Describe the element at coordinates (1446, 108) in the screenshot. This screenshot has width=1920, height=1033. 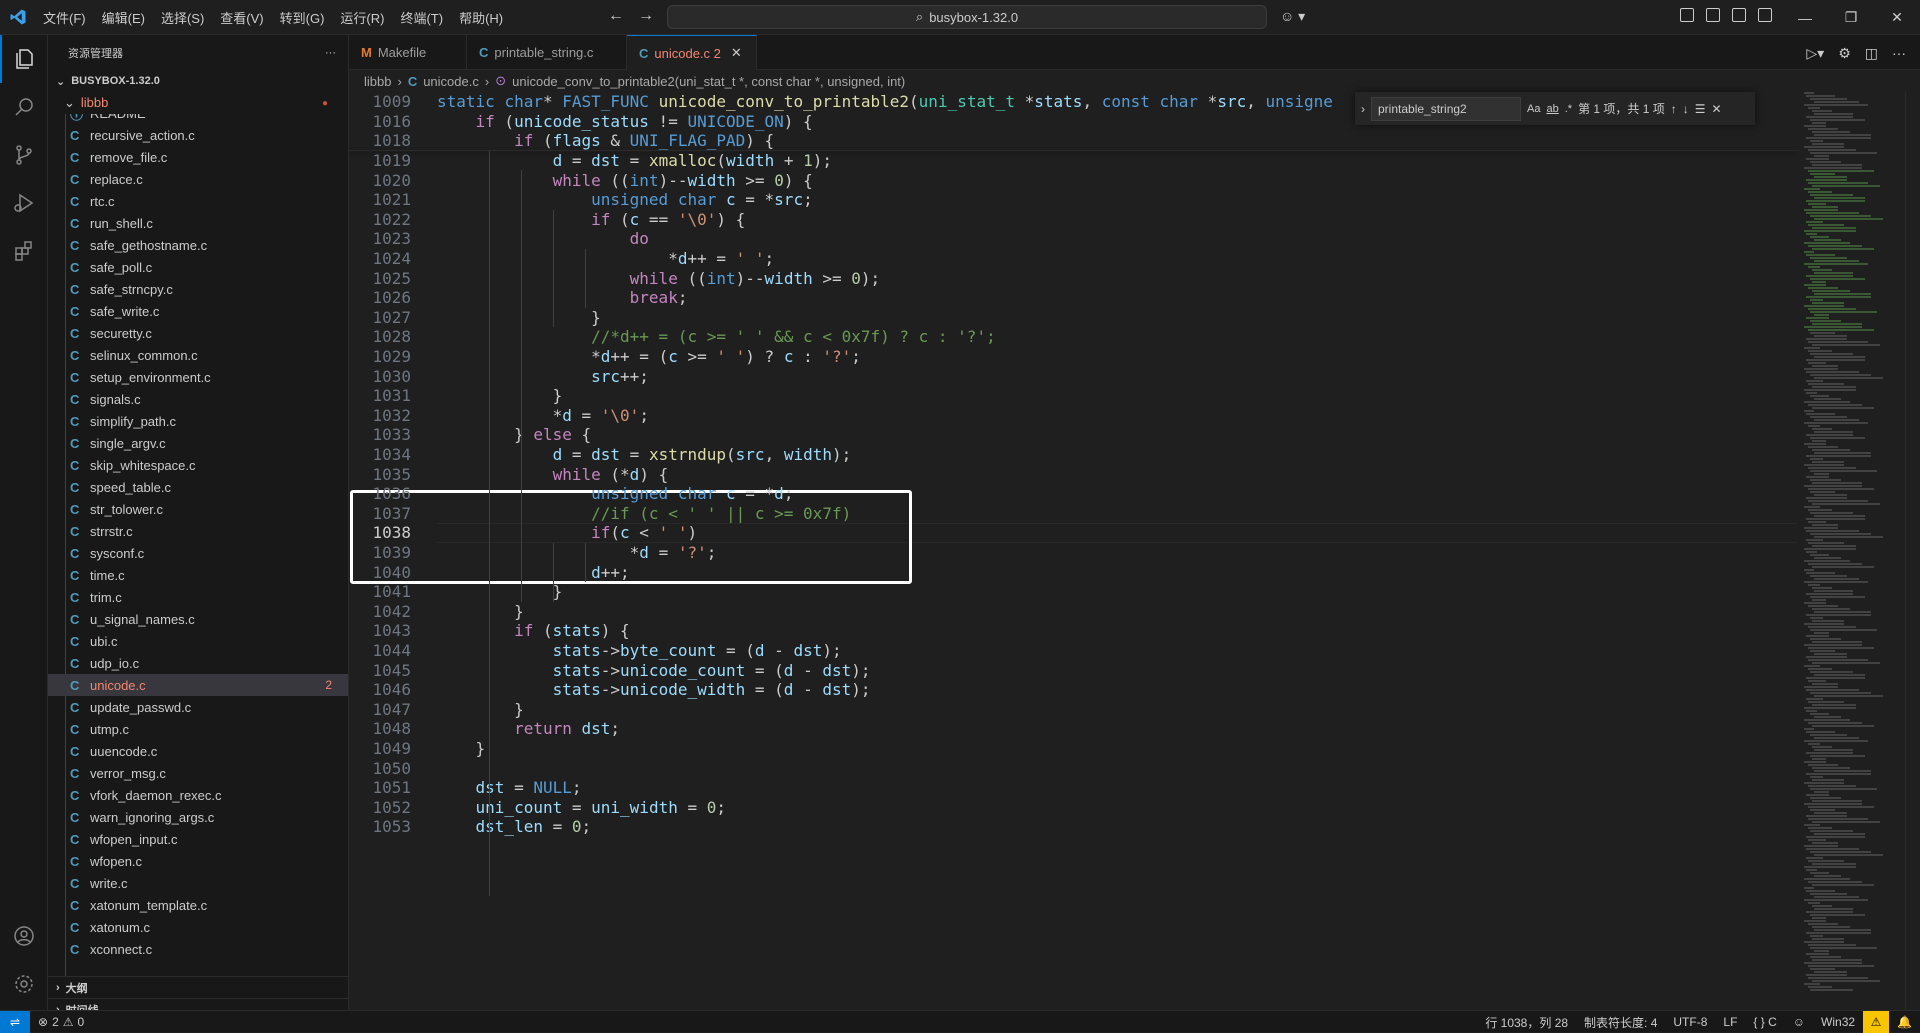
I see `find-input: printable_string2` at that location.